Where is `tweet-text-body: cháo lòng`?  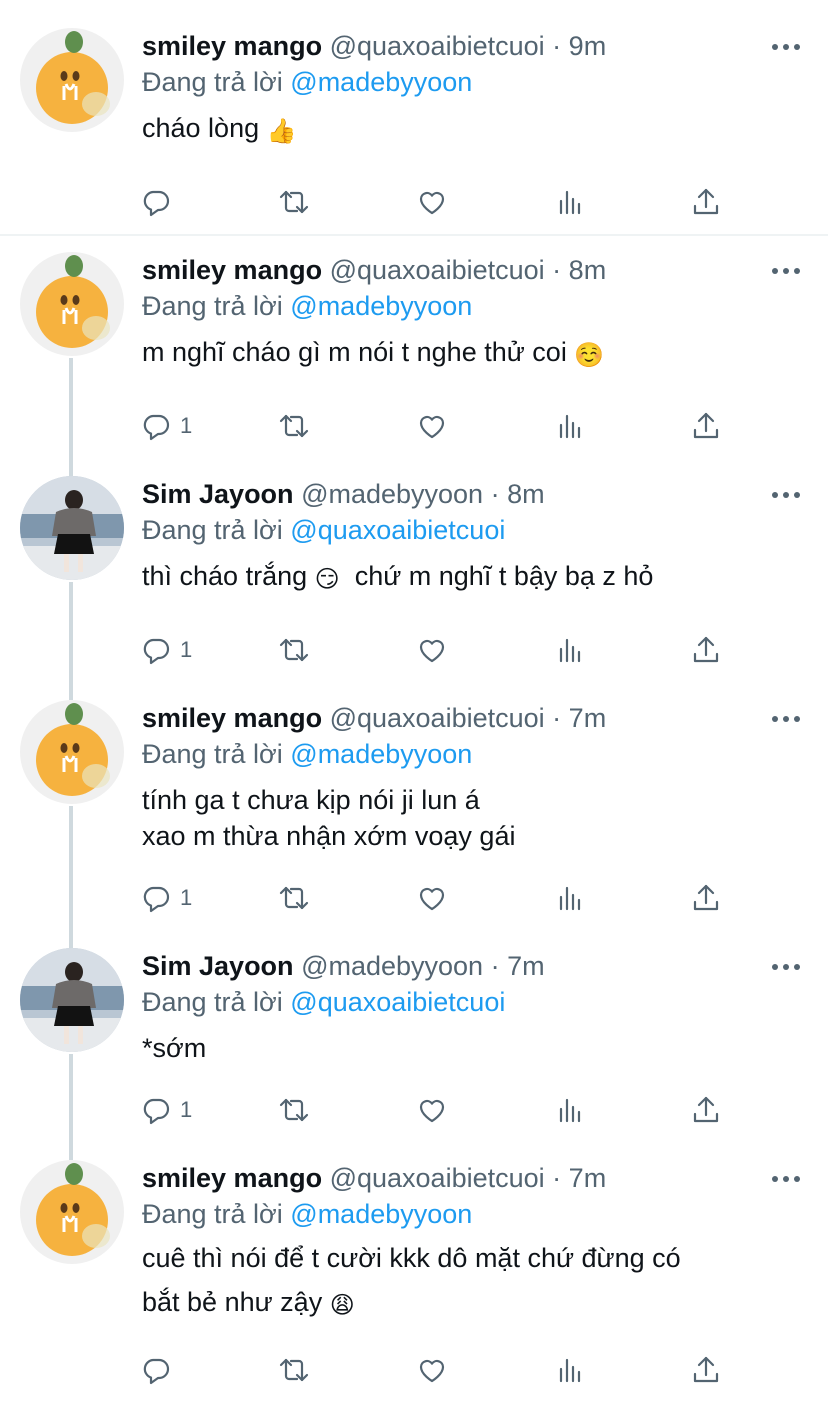
tweet-text-body: cháo lòng is located at coordinates (201, 128).